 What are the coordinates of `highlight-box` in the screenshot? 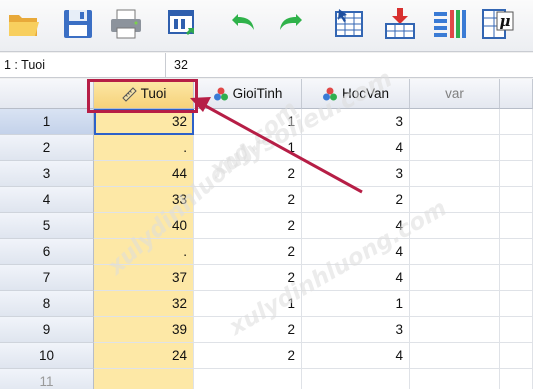 It's located at (142, 96).